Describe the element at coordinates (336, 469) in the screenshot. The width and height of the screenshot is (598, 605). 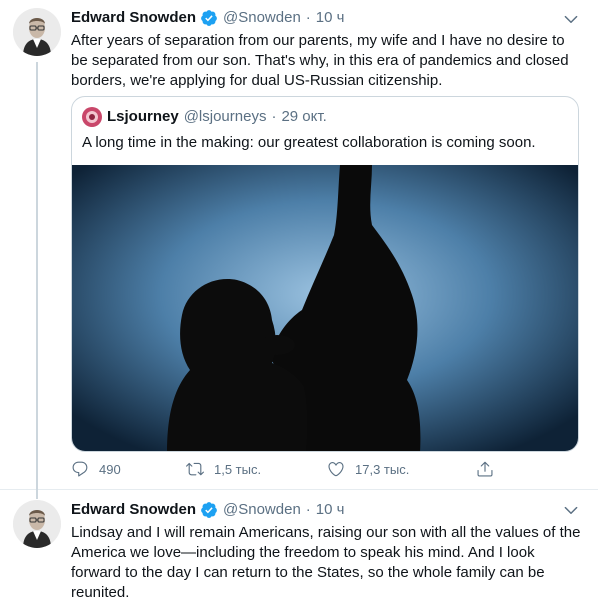
I see `heart-icon` at that location.